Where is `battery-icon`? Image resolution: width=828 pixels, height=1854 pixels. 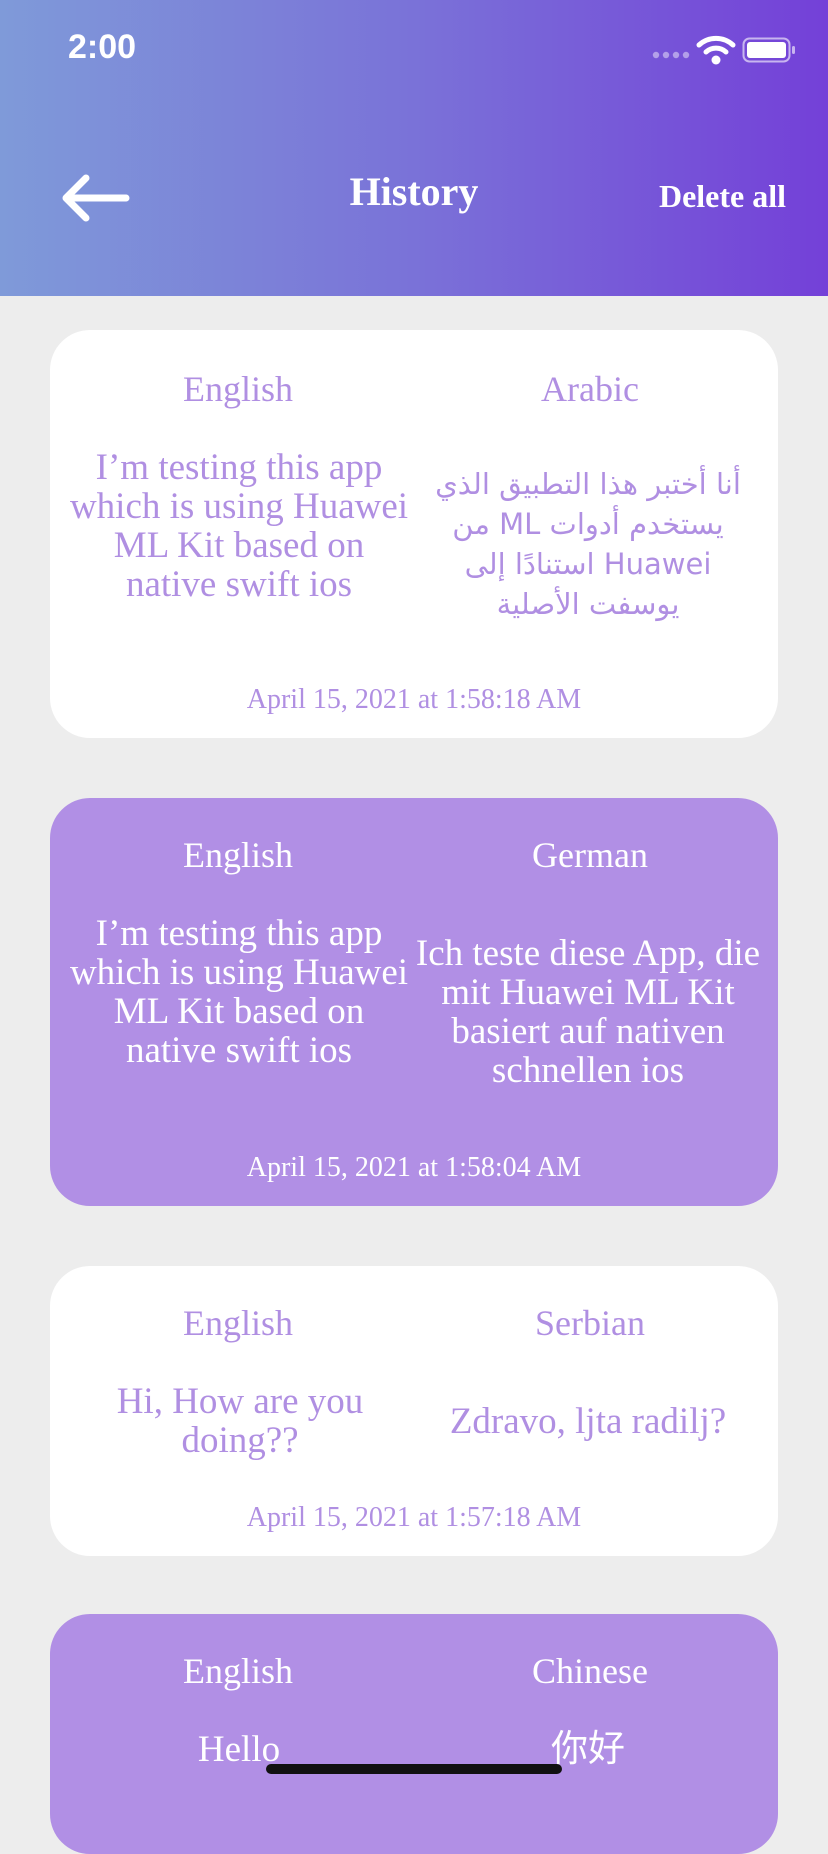 battery-icon is located at coordinates (768, 50).